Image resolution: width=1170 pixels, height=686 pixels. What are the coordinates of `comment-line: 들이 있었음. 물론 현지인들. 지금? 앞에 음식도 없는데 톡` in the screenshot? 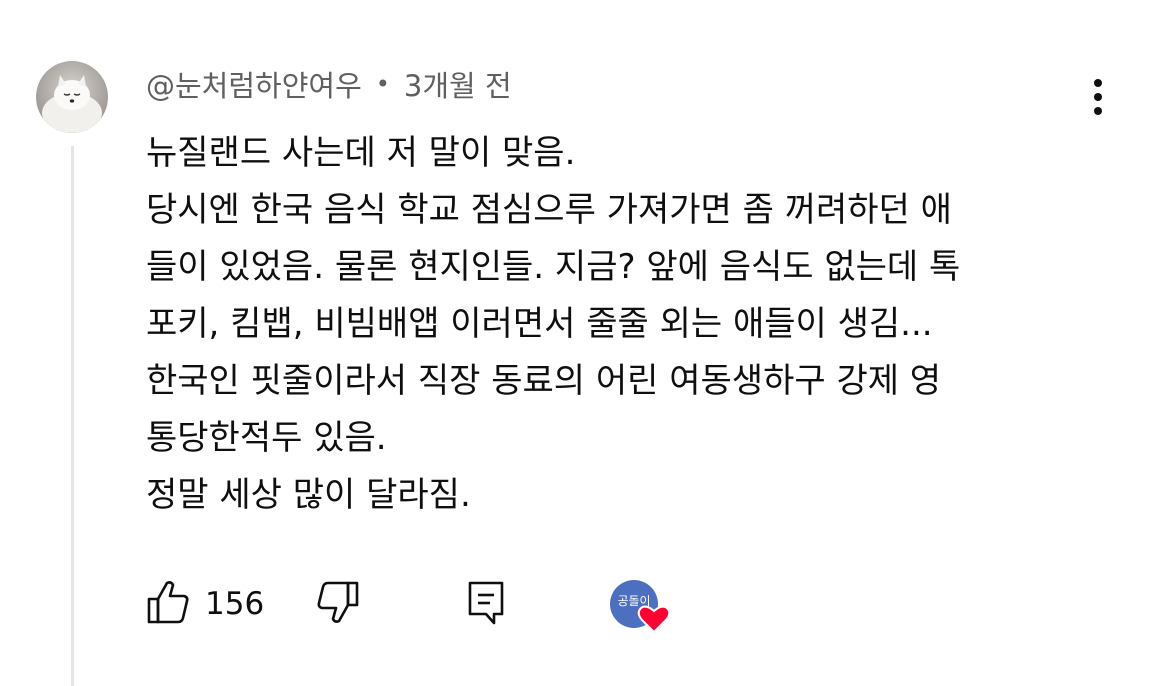 It's located at (553, 267).